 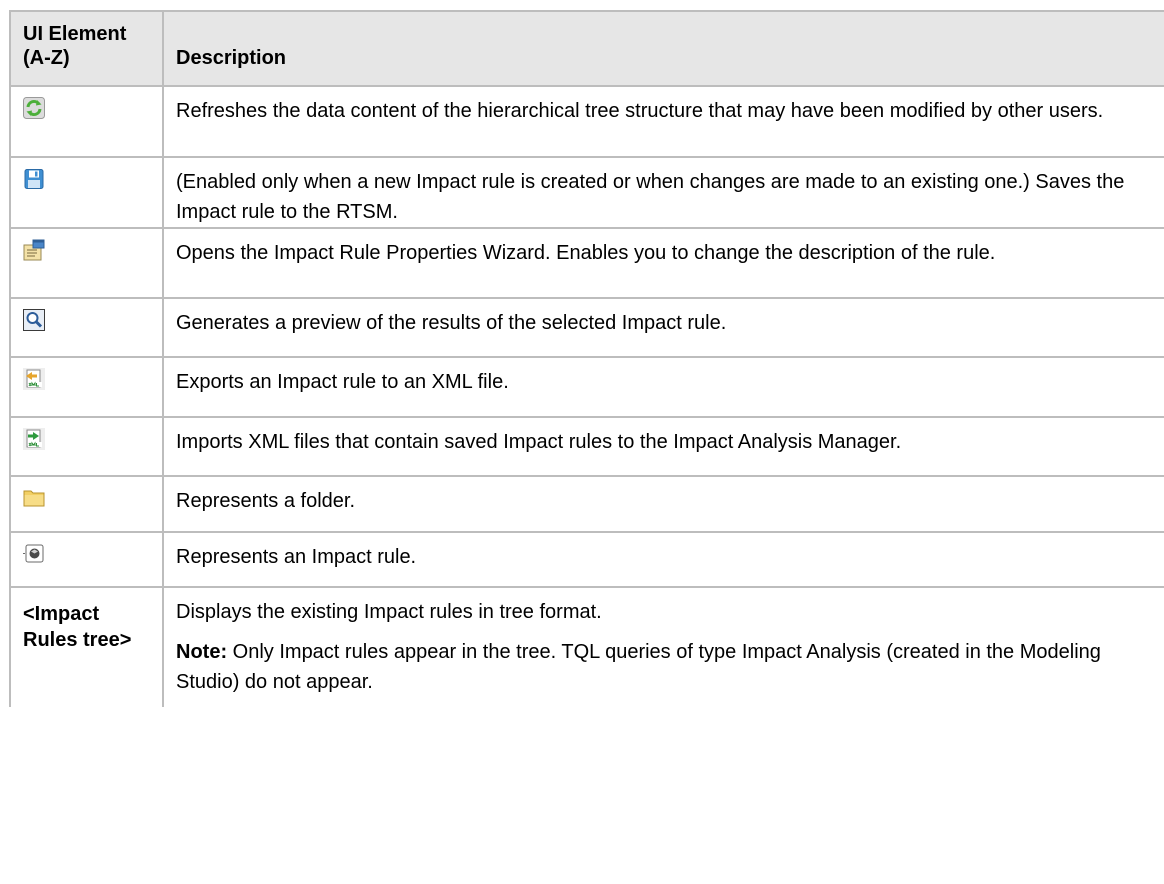 I want to click on impact-rule-icon, so click(x=34, y=554).